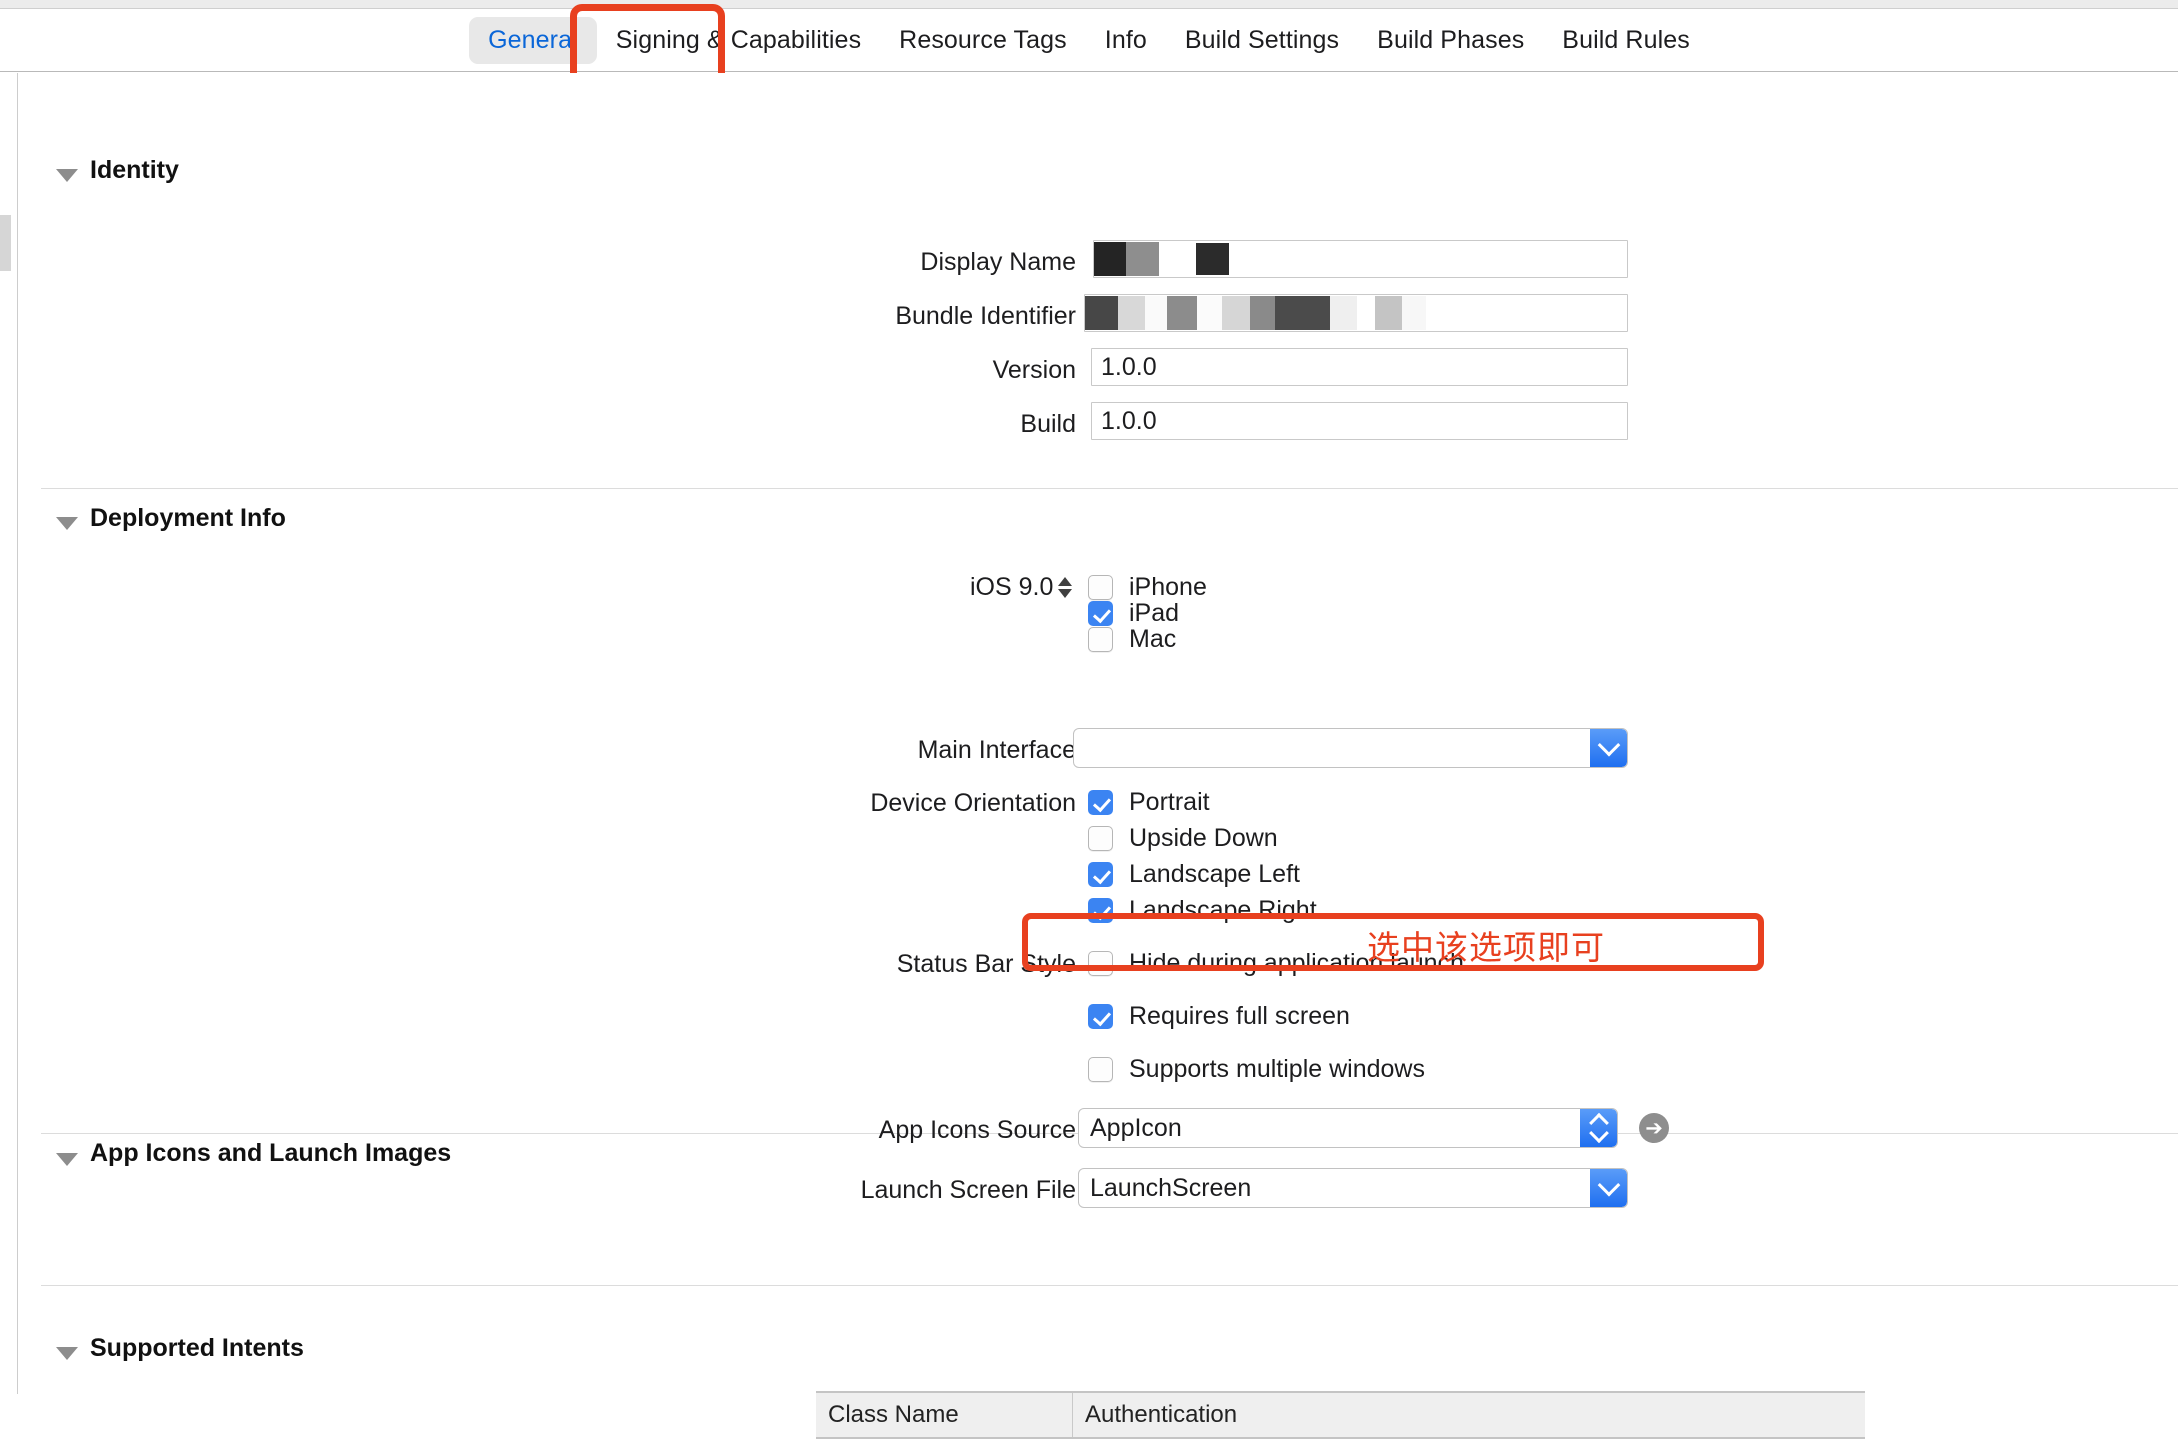  I want to click on app-icons-source-stepper-button, so click(1598, 1128).